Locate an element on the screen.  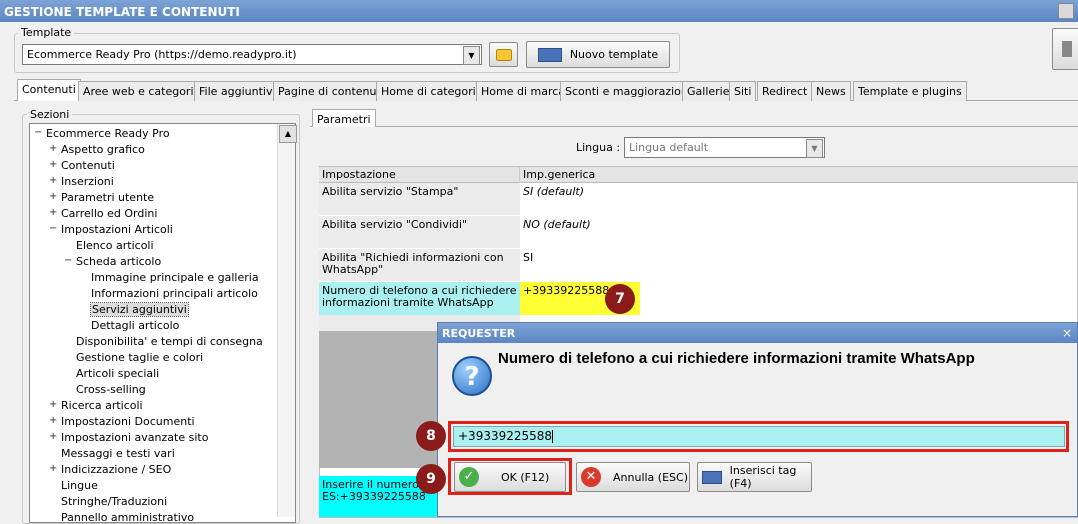
exit-icon is located at coordinates (1067, 49).